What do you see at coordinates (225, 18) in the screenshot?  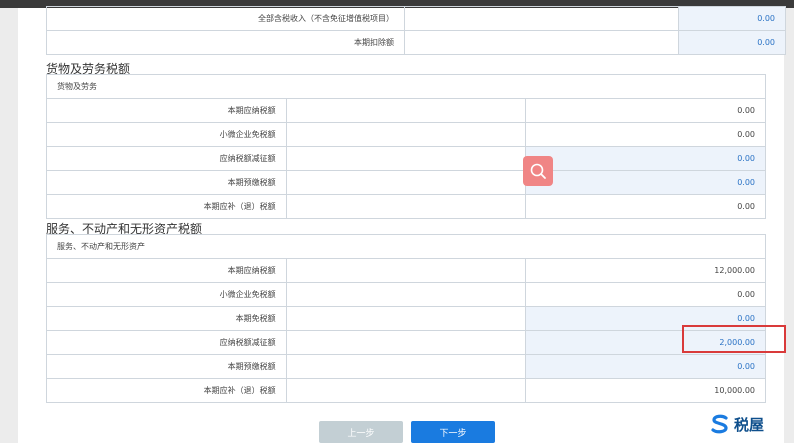 I see `row-label: 全部含税收入（不含免征增值税项目）` at bounding box center [225, 18].